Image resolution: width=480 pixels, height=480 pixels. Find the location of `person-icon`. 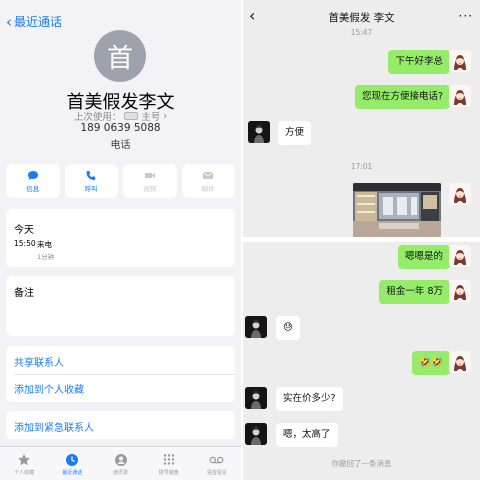

person-icon is located at coordinates (120, 459).